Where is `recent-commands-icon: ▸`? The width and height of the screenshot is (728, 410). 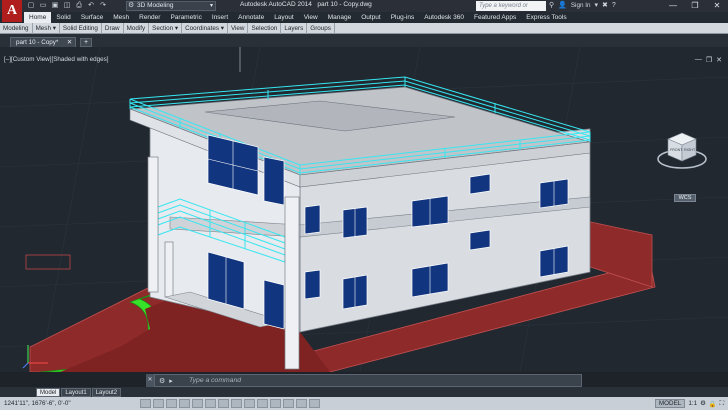
recent-commands-icon: ▸ is located at coordinates (171, 381).